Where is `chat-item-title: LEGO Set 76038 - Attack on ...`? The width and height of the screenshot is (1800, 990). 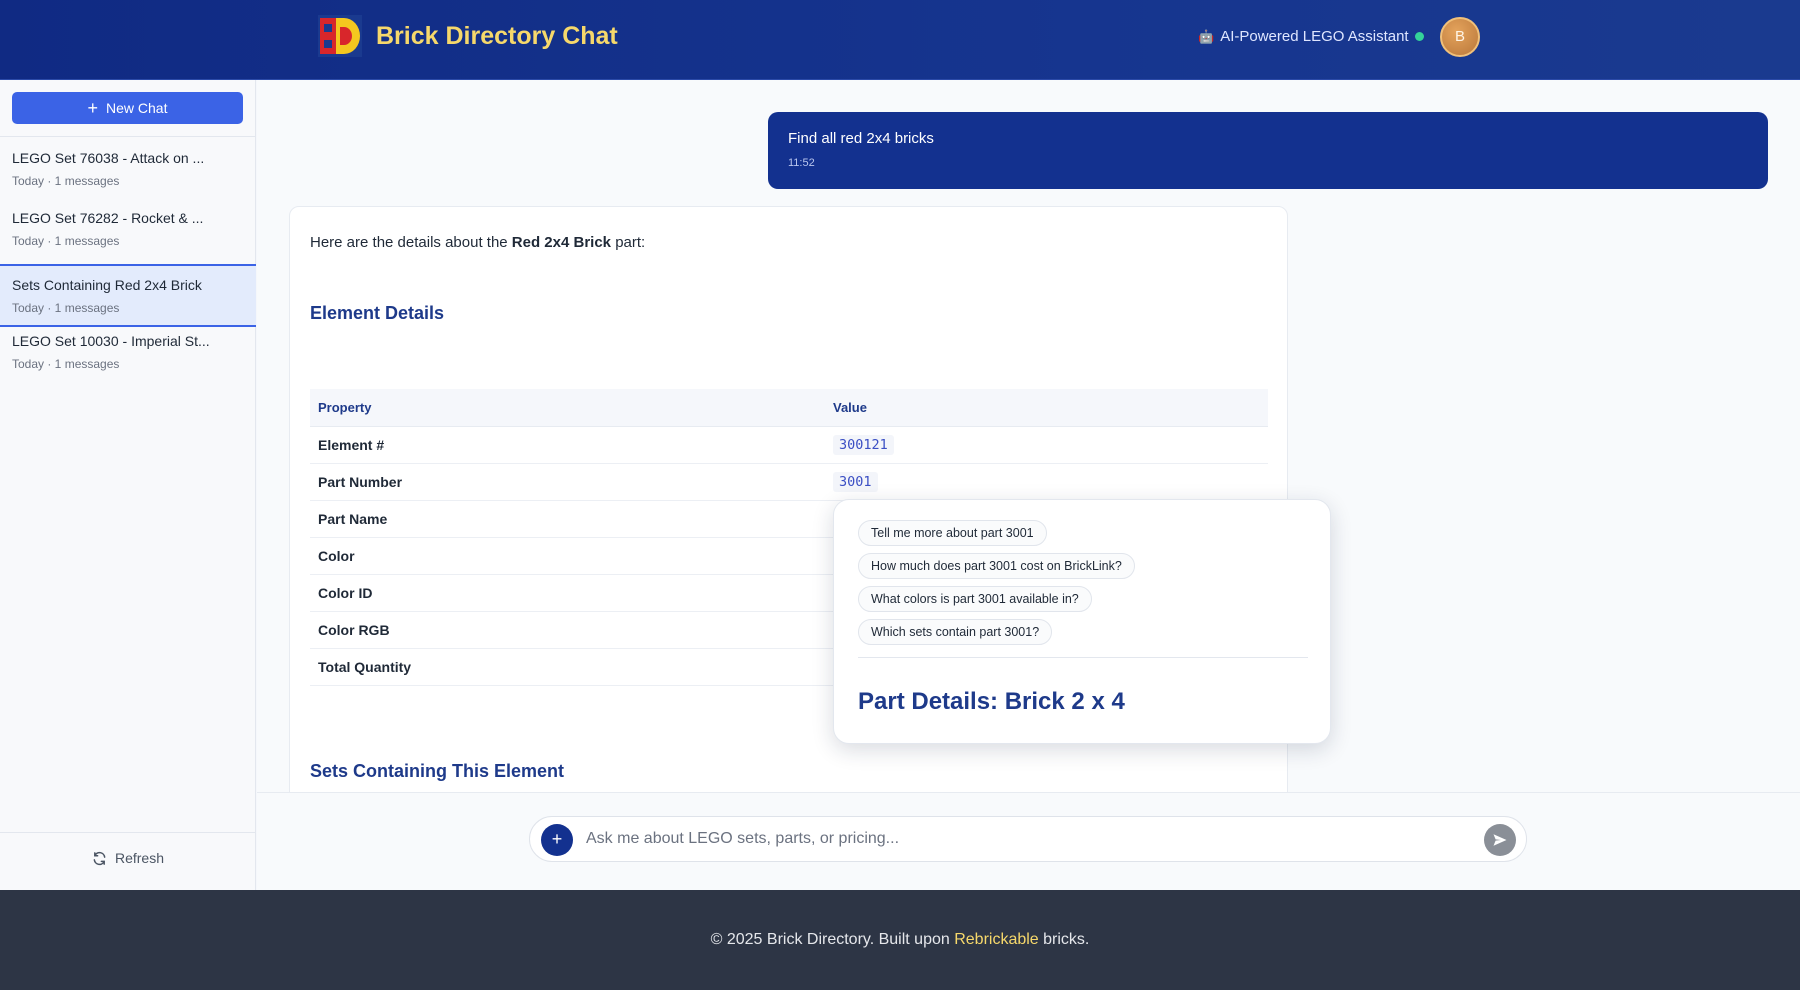 chat-item-title: LEGO Set 76038 - Attack on ... is located at coordinates (108, 158).